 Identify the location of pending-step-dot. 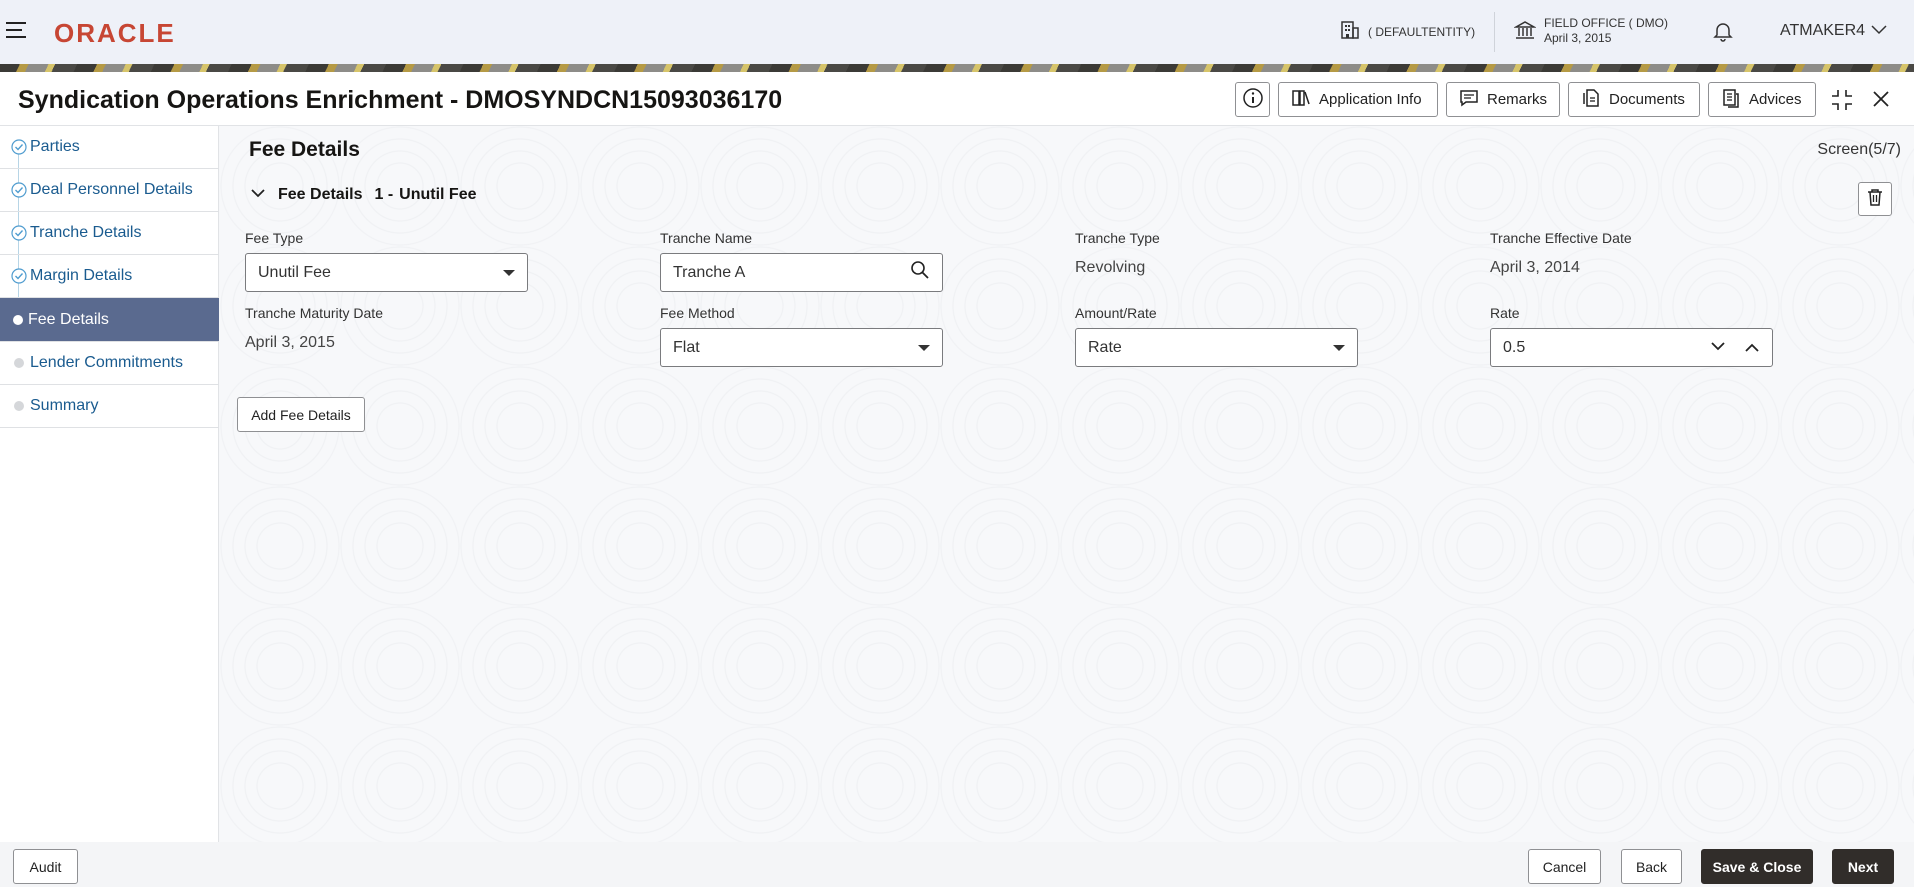
(19, 406).